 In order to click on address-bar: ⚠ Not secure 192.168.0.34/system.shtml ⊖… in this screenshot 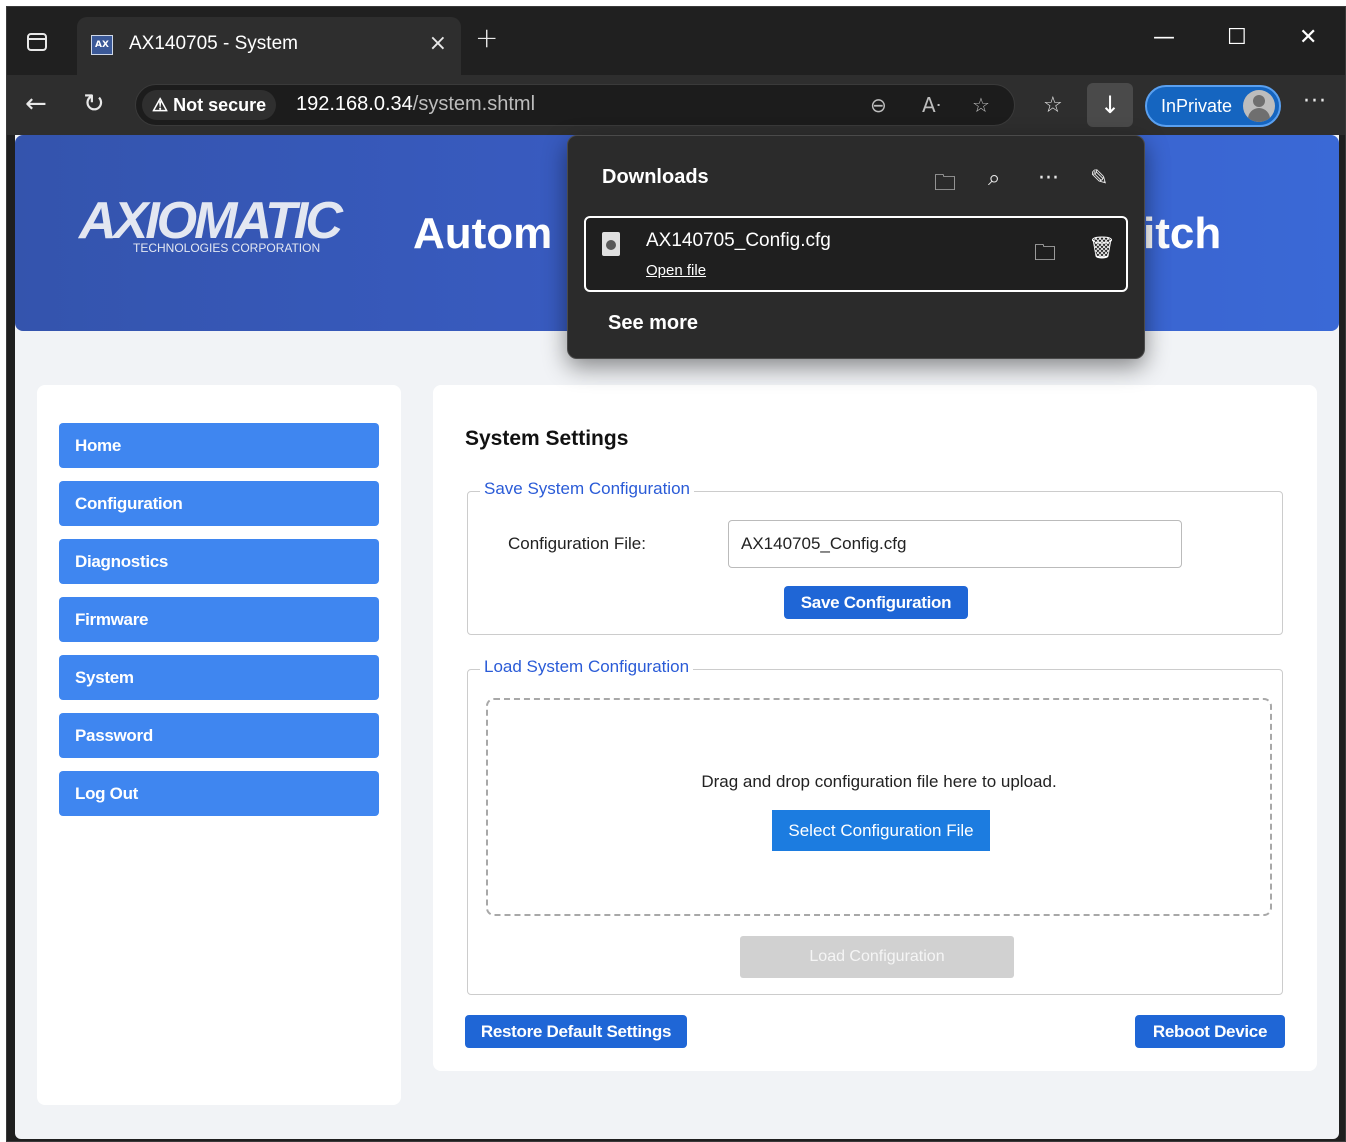, I will do `click(575, 105)`.